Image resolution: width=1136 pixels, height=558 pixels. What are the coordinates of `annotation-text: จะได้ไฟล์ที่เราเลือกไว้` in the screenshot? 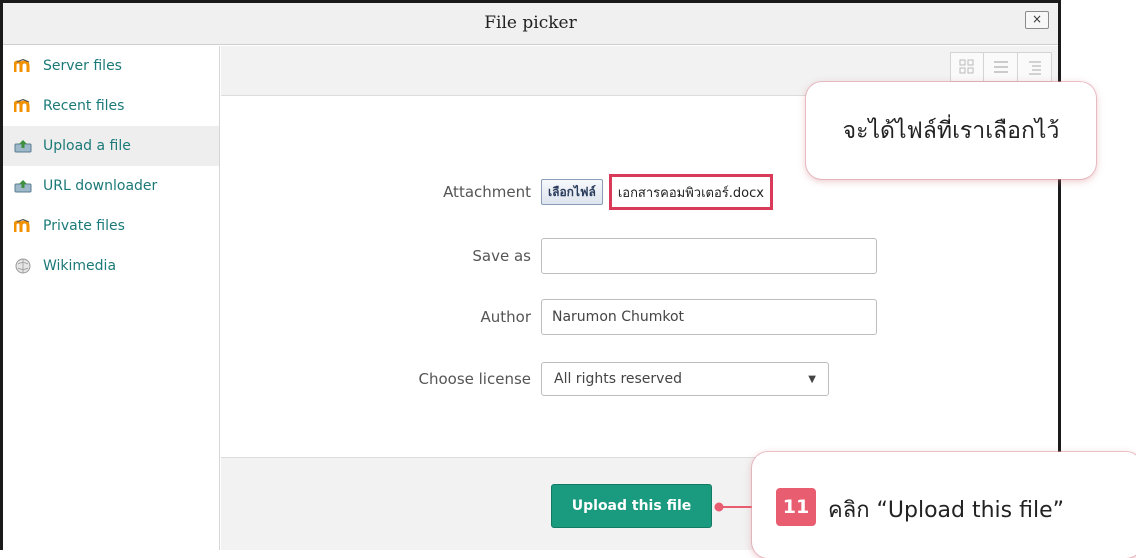 It's located at (951, 130).